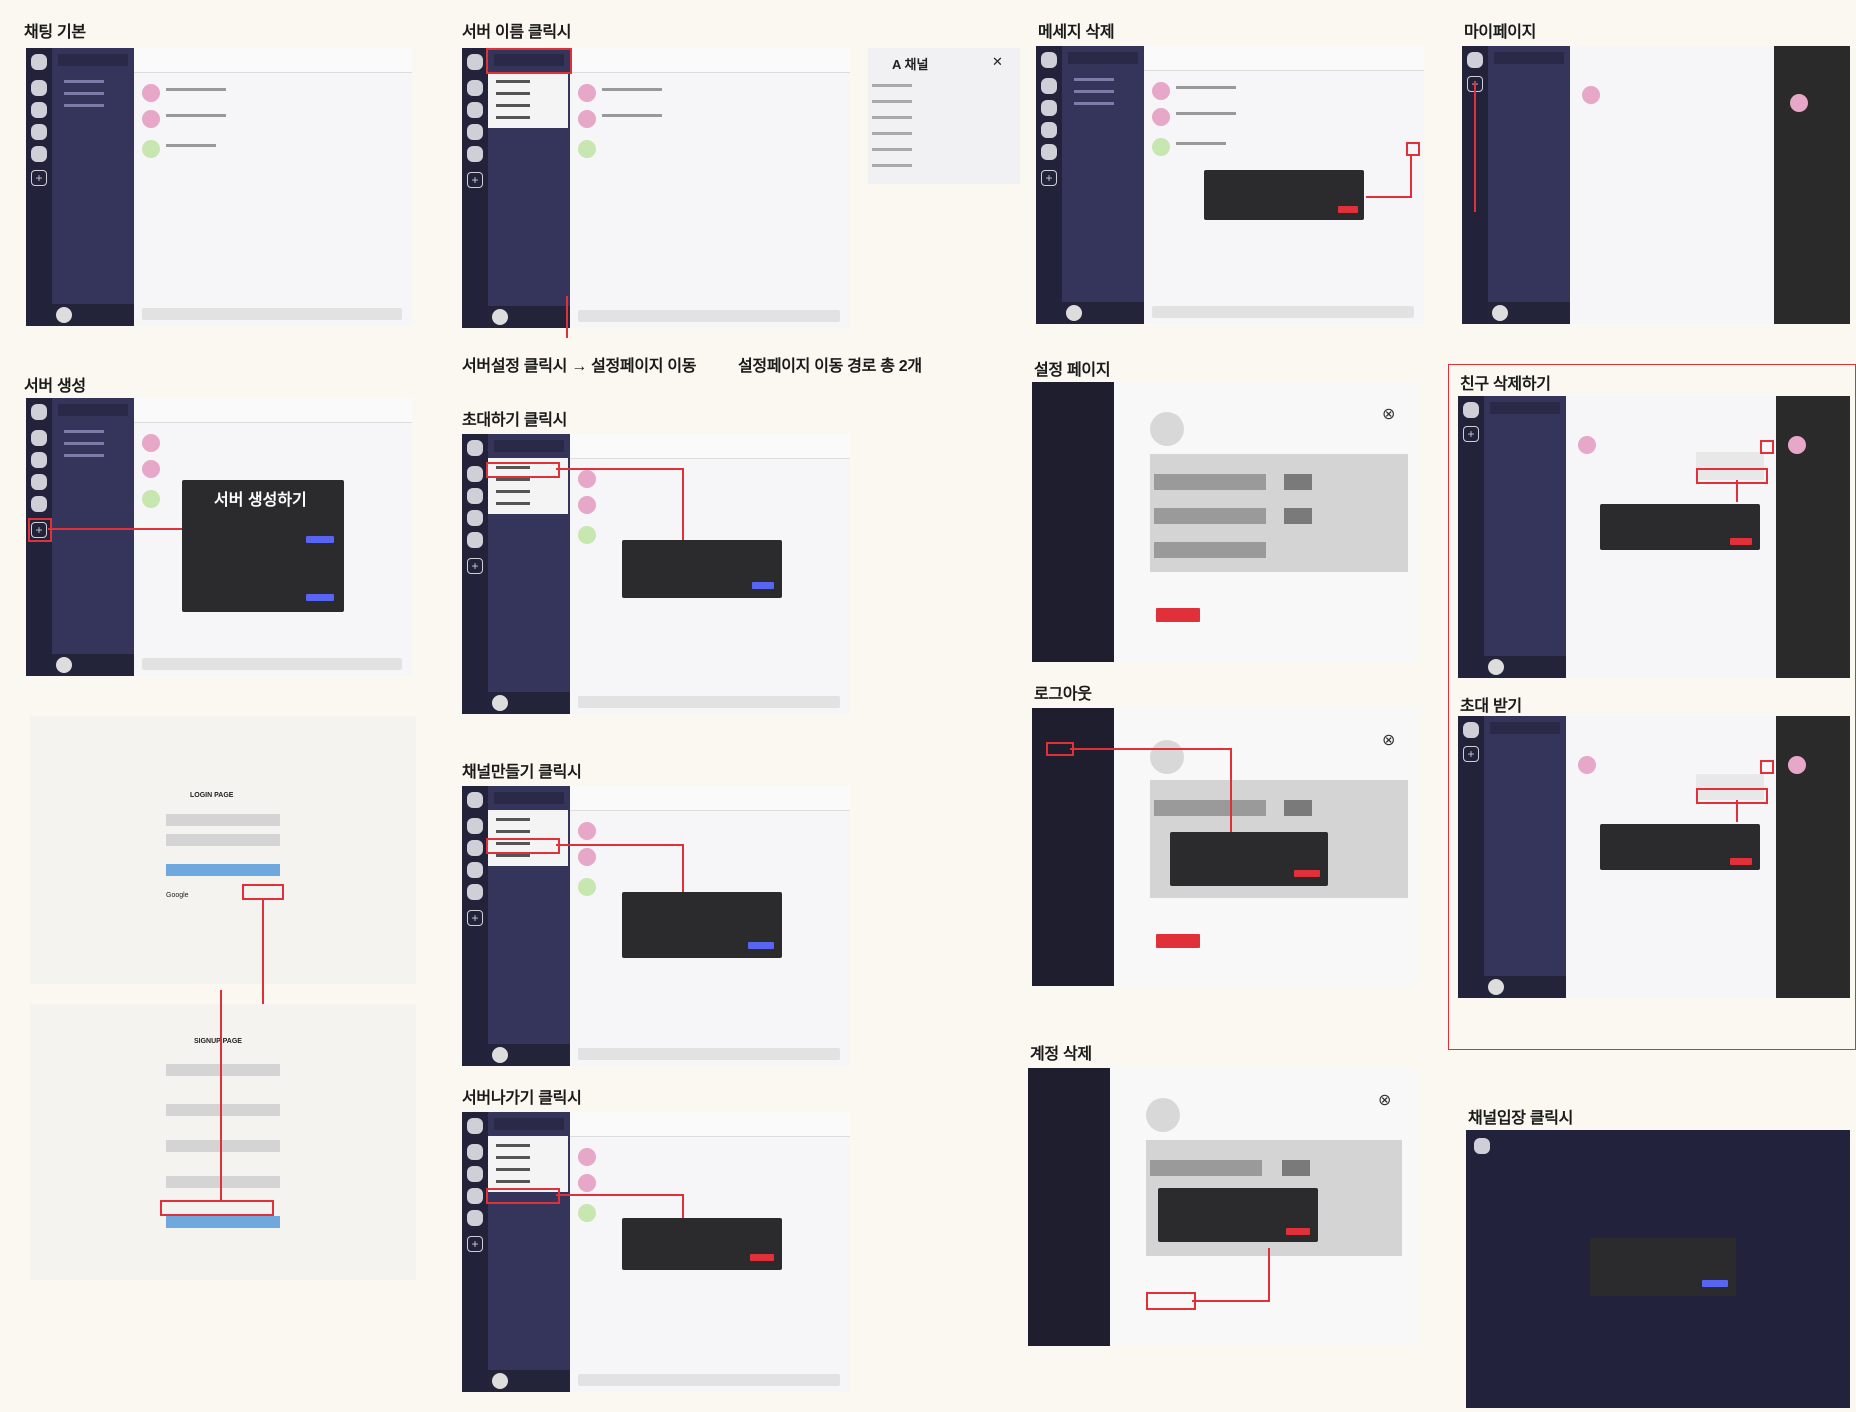  What do you see at coordinates (528, 100) in the screenshot?
I see `server-dropdown-menu` at bounding box center [528, 100].